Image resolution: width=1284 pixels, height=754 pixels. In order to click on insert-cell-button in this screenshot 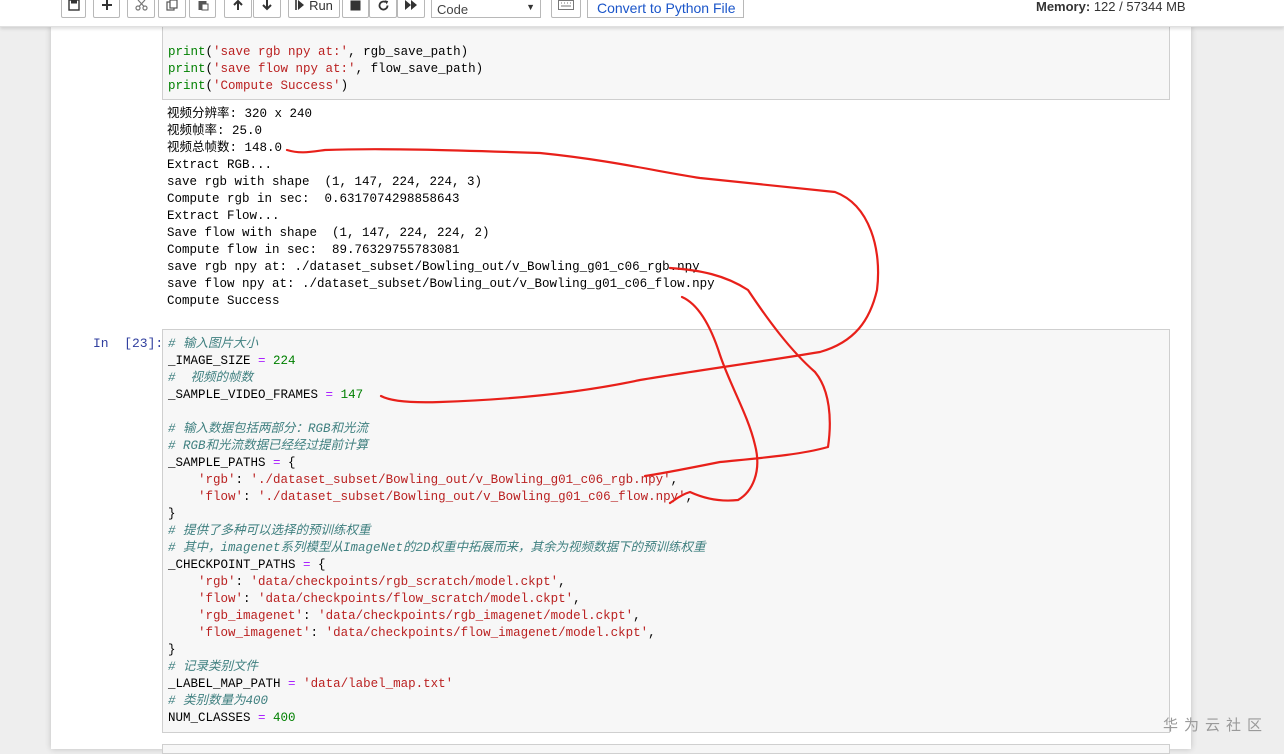, I will do `click(106, 9)`.